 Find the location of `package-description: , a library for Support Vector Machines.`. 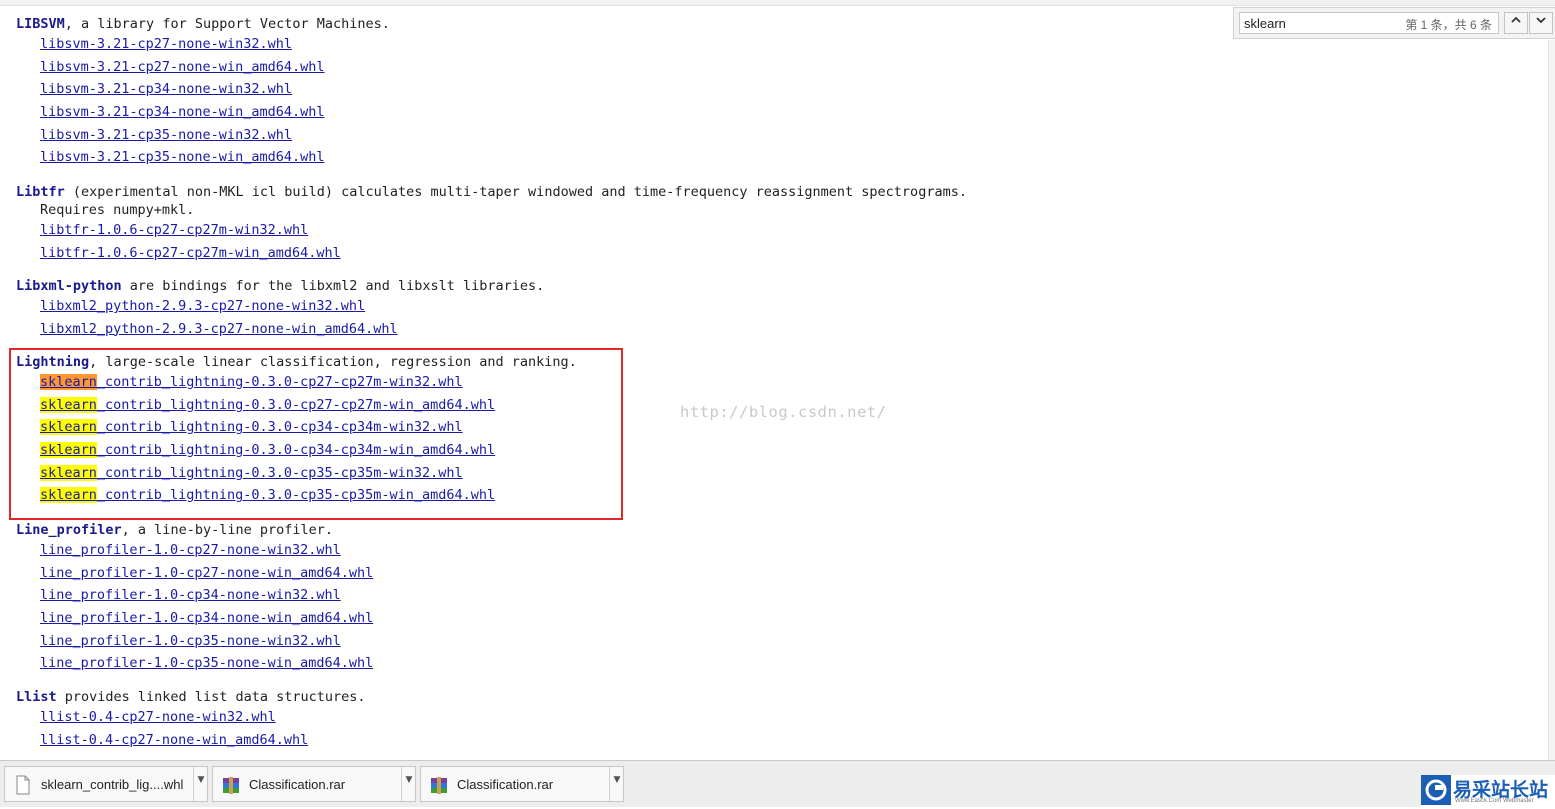

package-description: , a library for Support Vector Machines. is located at coordinates (227, 24).